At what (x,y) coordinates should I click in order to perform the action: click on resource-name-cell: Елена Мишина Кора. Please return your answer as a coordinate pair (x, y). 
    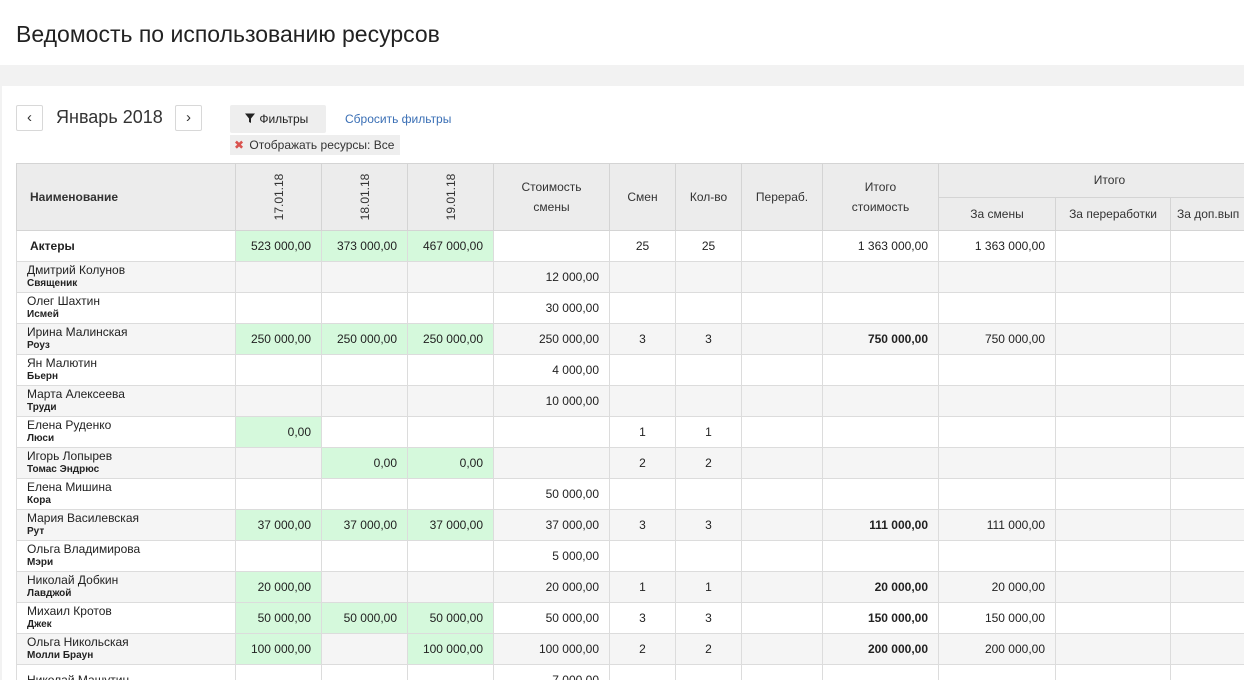
    Looking at the image, I should click on (126, 494).